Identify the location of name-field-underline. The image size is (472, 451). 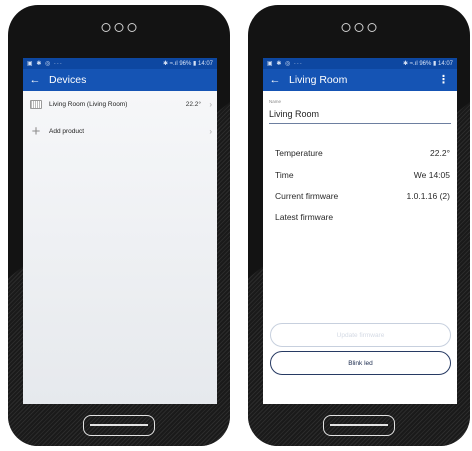
(360, 123).